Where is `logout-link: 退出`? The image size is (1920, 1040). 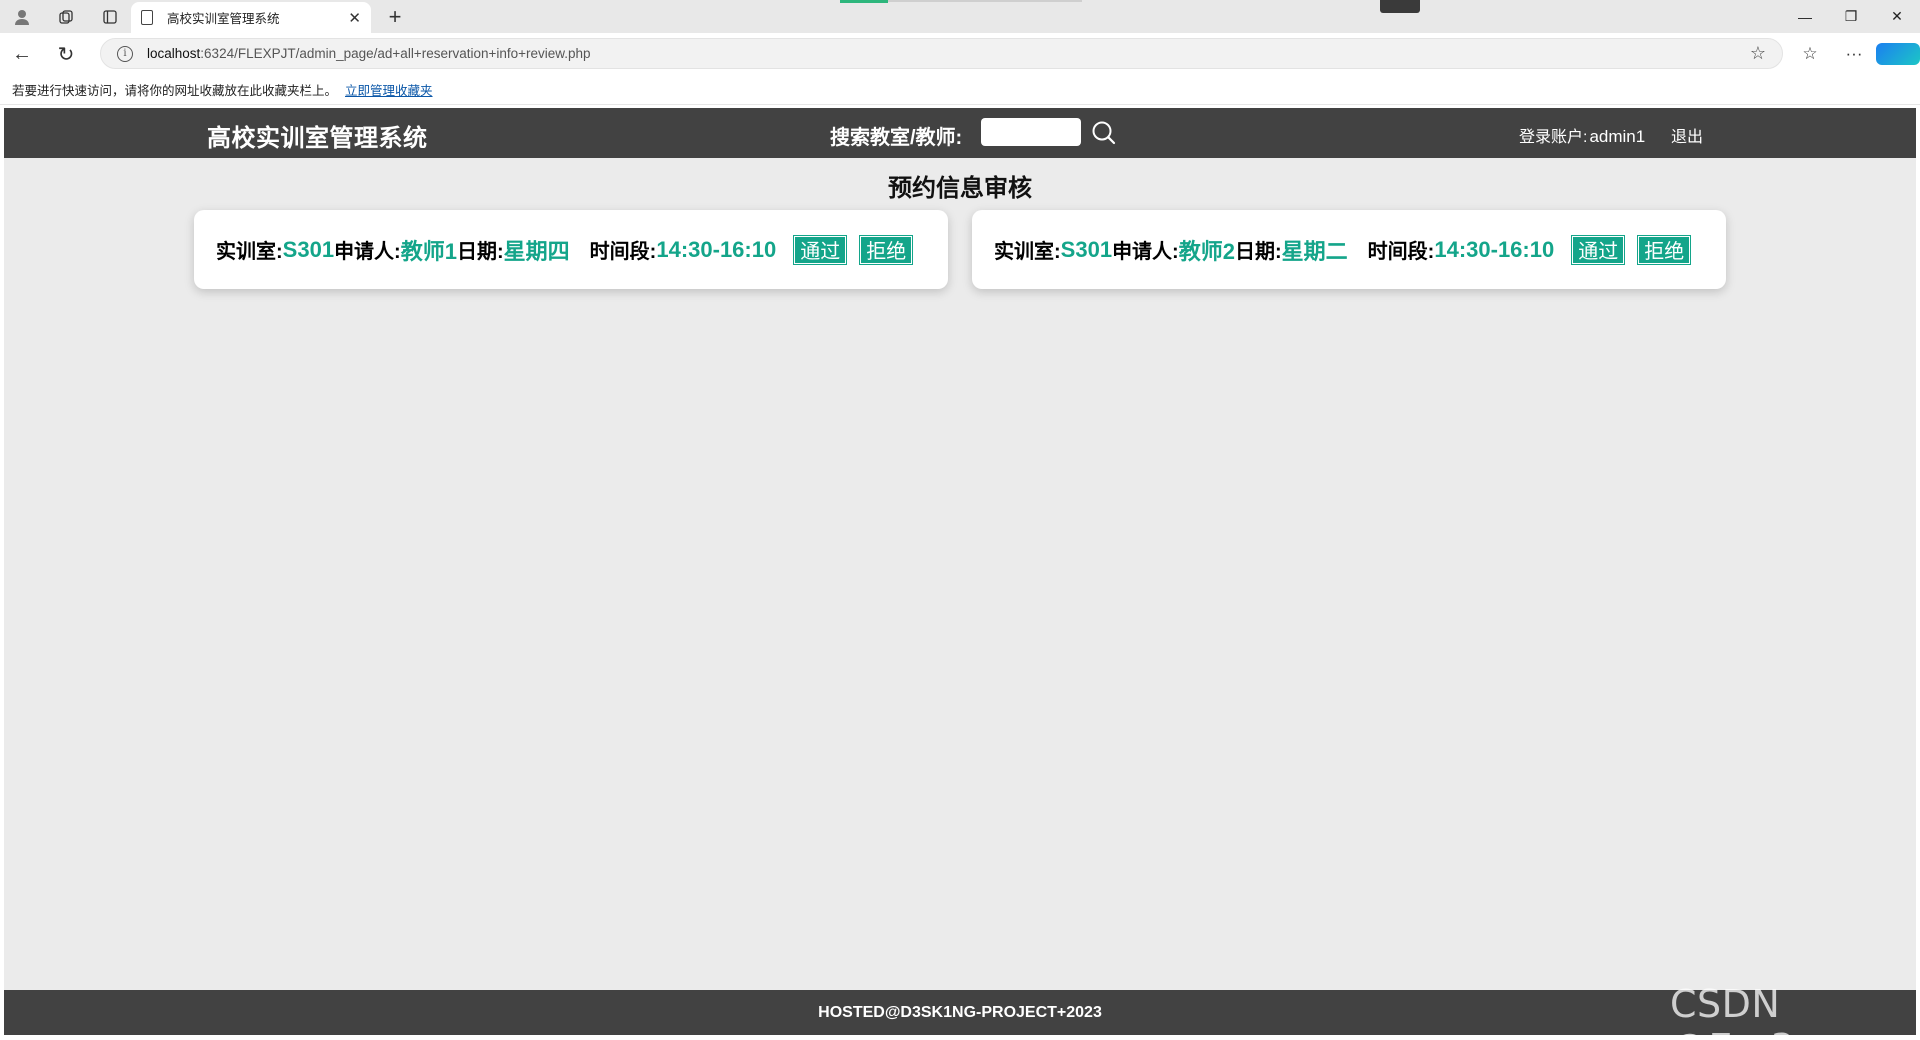
logout-link: 退出 is located at coordinates (1687, 135).